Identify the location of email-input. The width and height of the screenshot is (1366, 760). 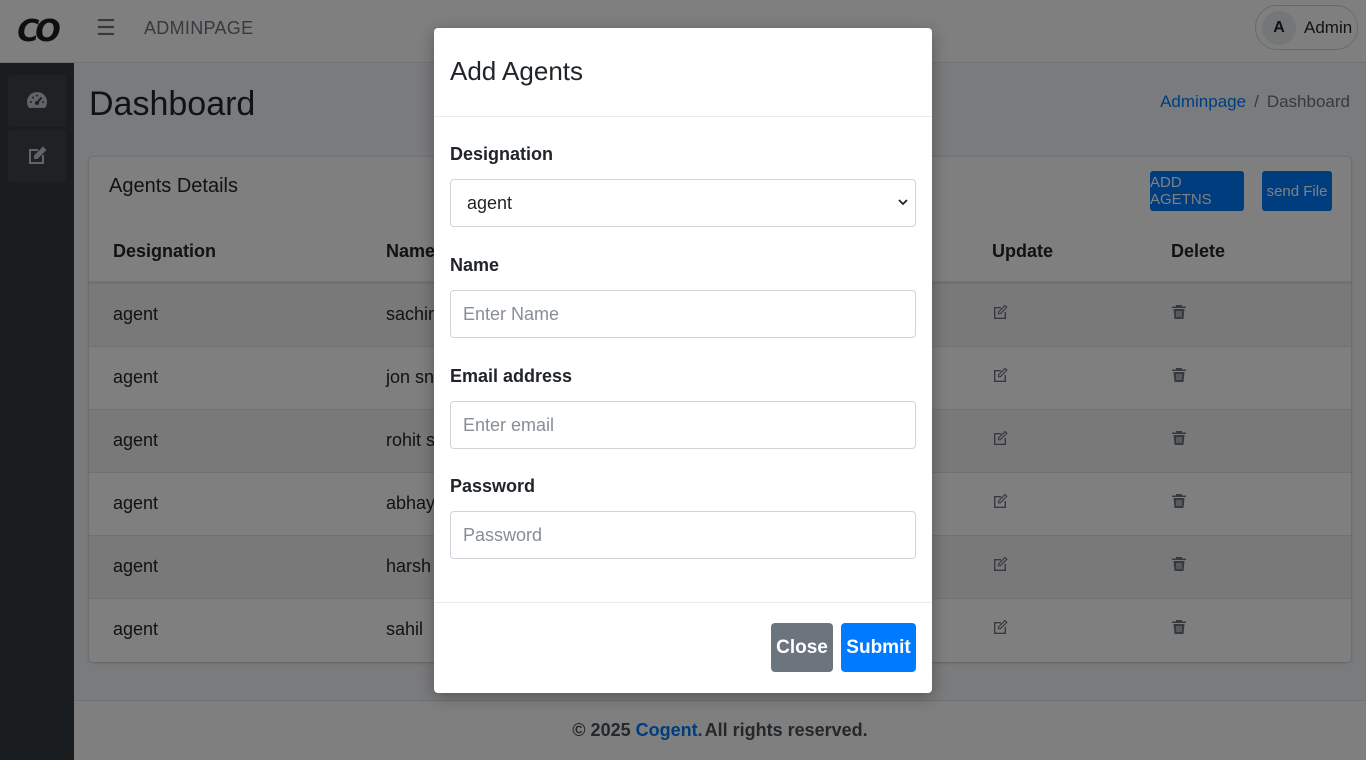
(683, 425).